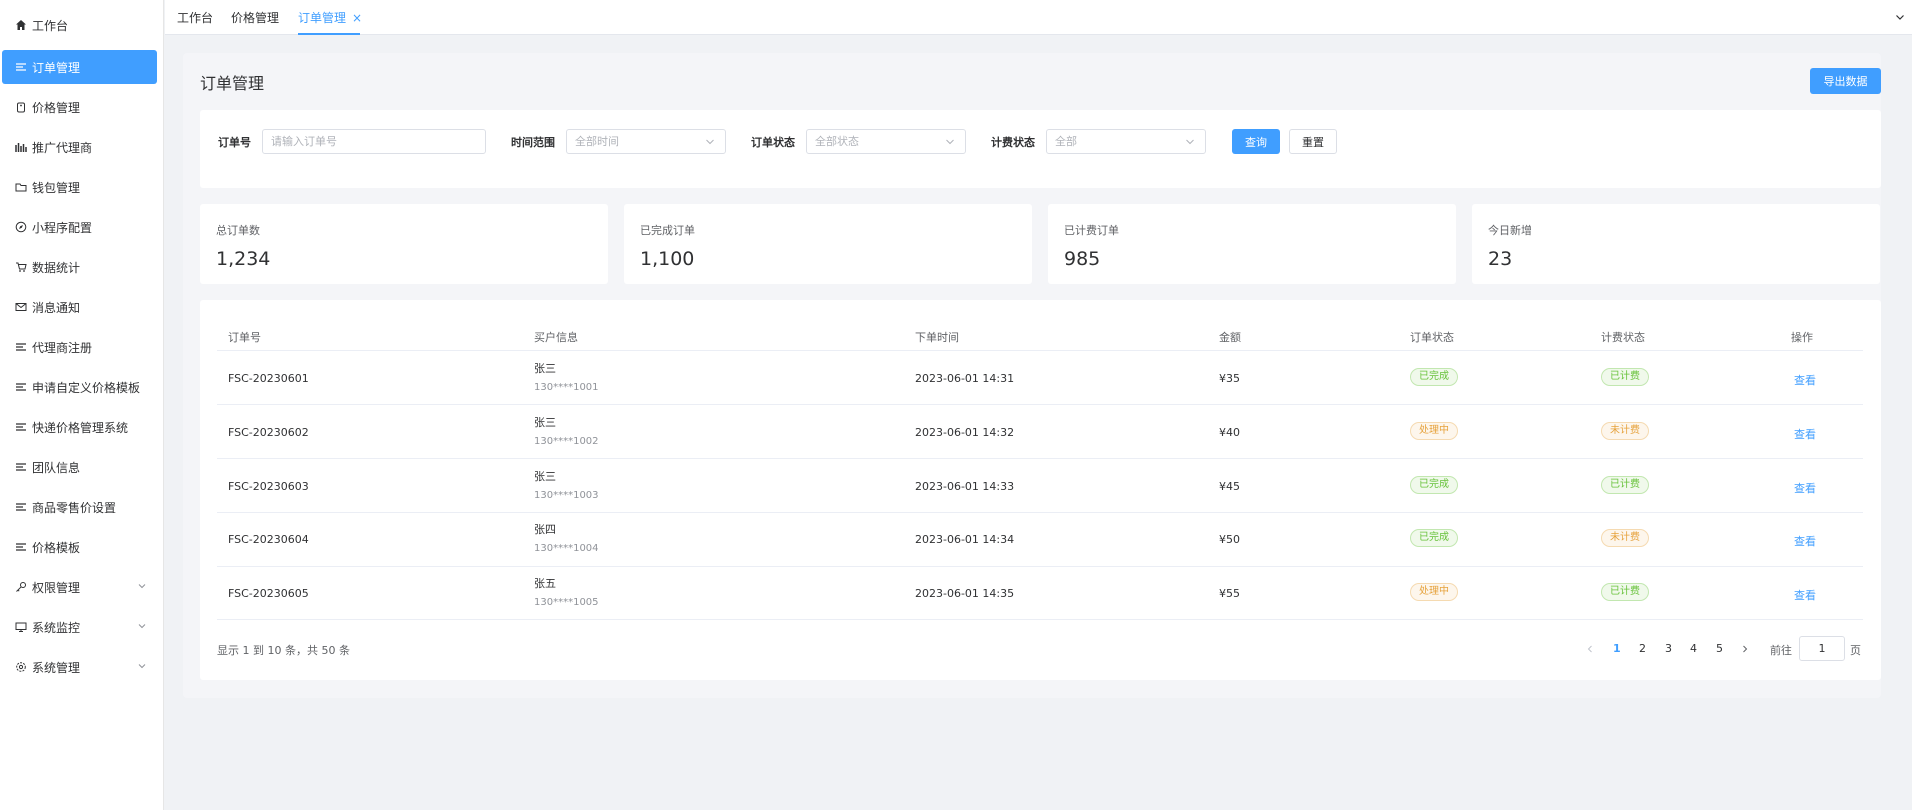 The image size is (1912, 810). Describe the element at coordinates (56, 267) in the screenshot. I see `sidebar-item-label: 数据统计` at that location.